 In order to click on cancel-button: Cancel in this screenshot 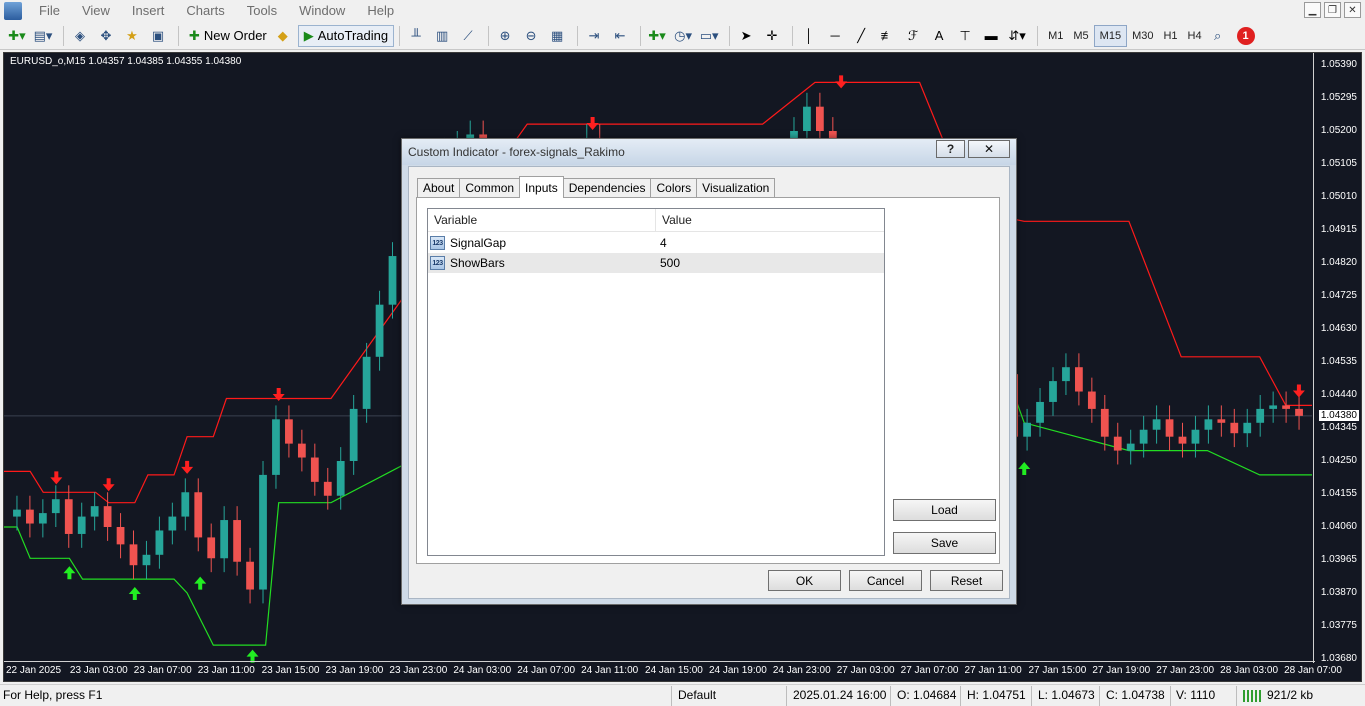, I will do `click(885, 580)`.